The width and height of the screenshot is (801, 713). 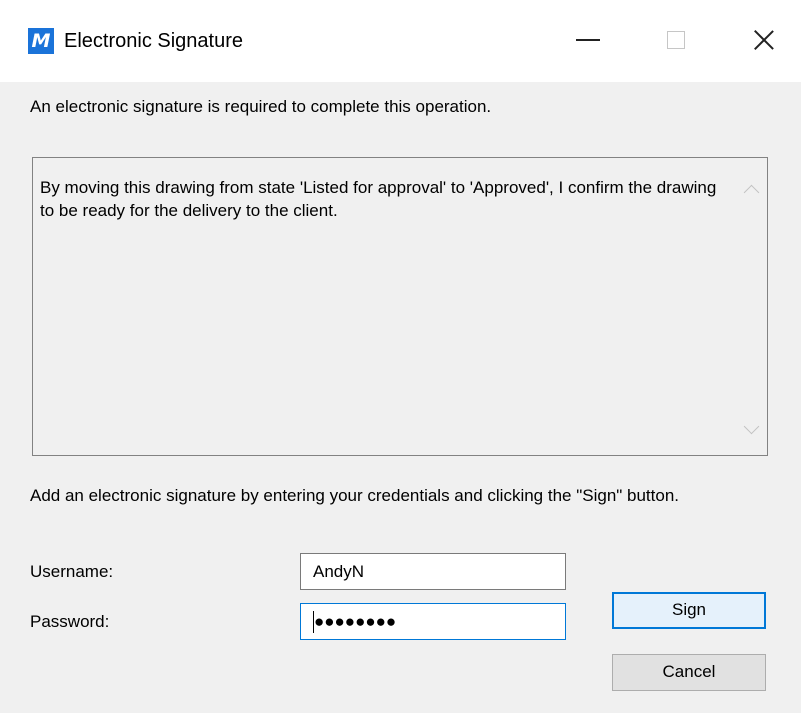 I want to click on maximize-icon, so click(x=676, y=40).